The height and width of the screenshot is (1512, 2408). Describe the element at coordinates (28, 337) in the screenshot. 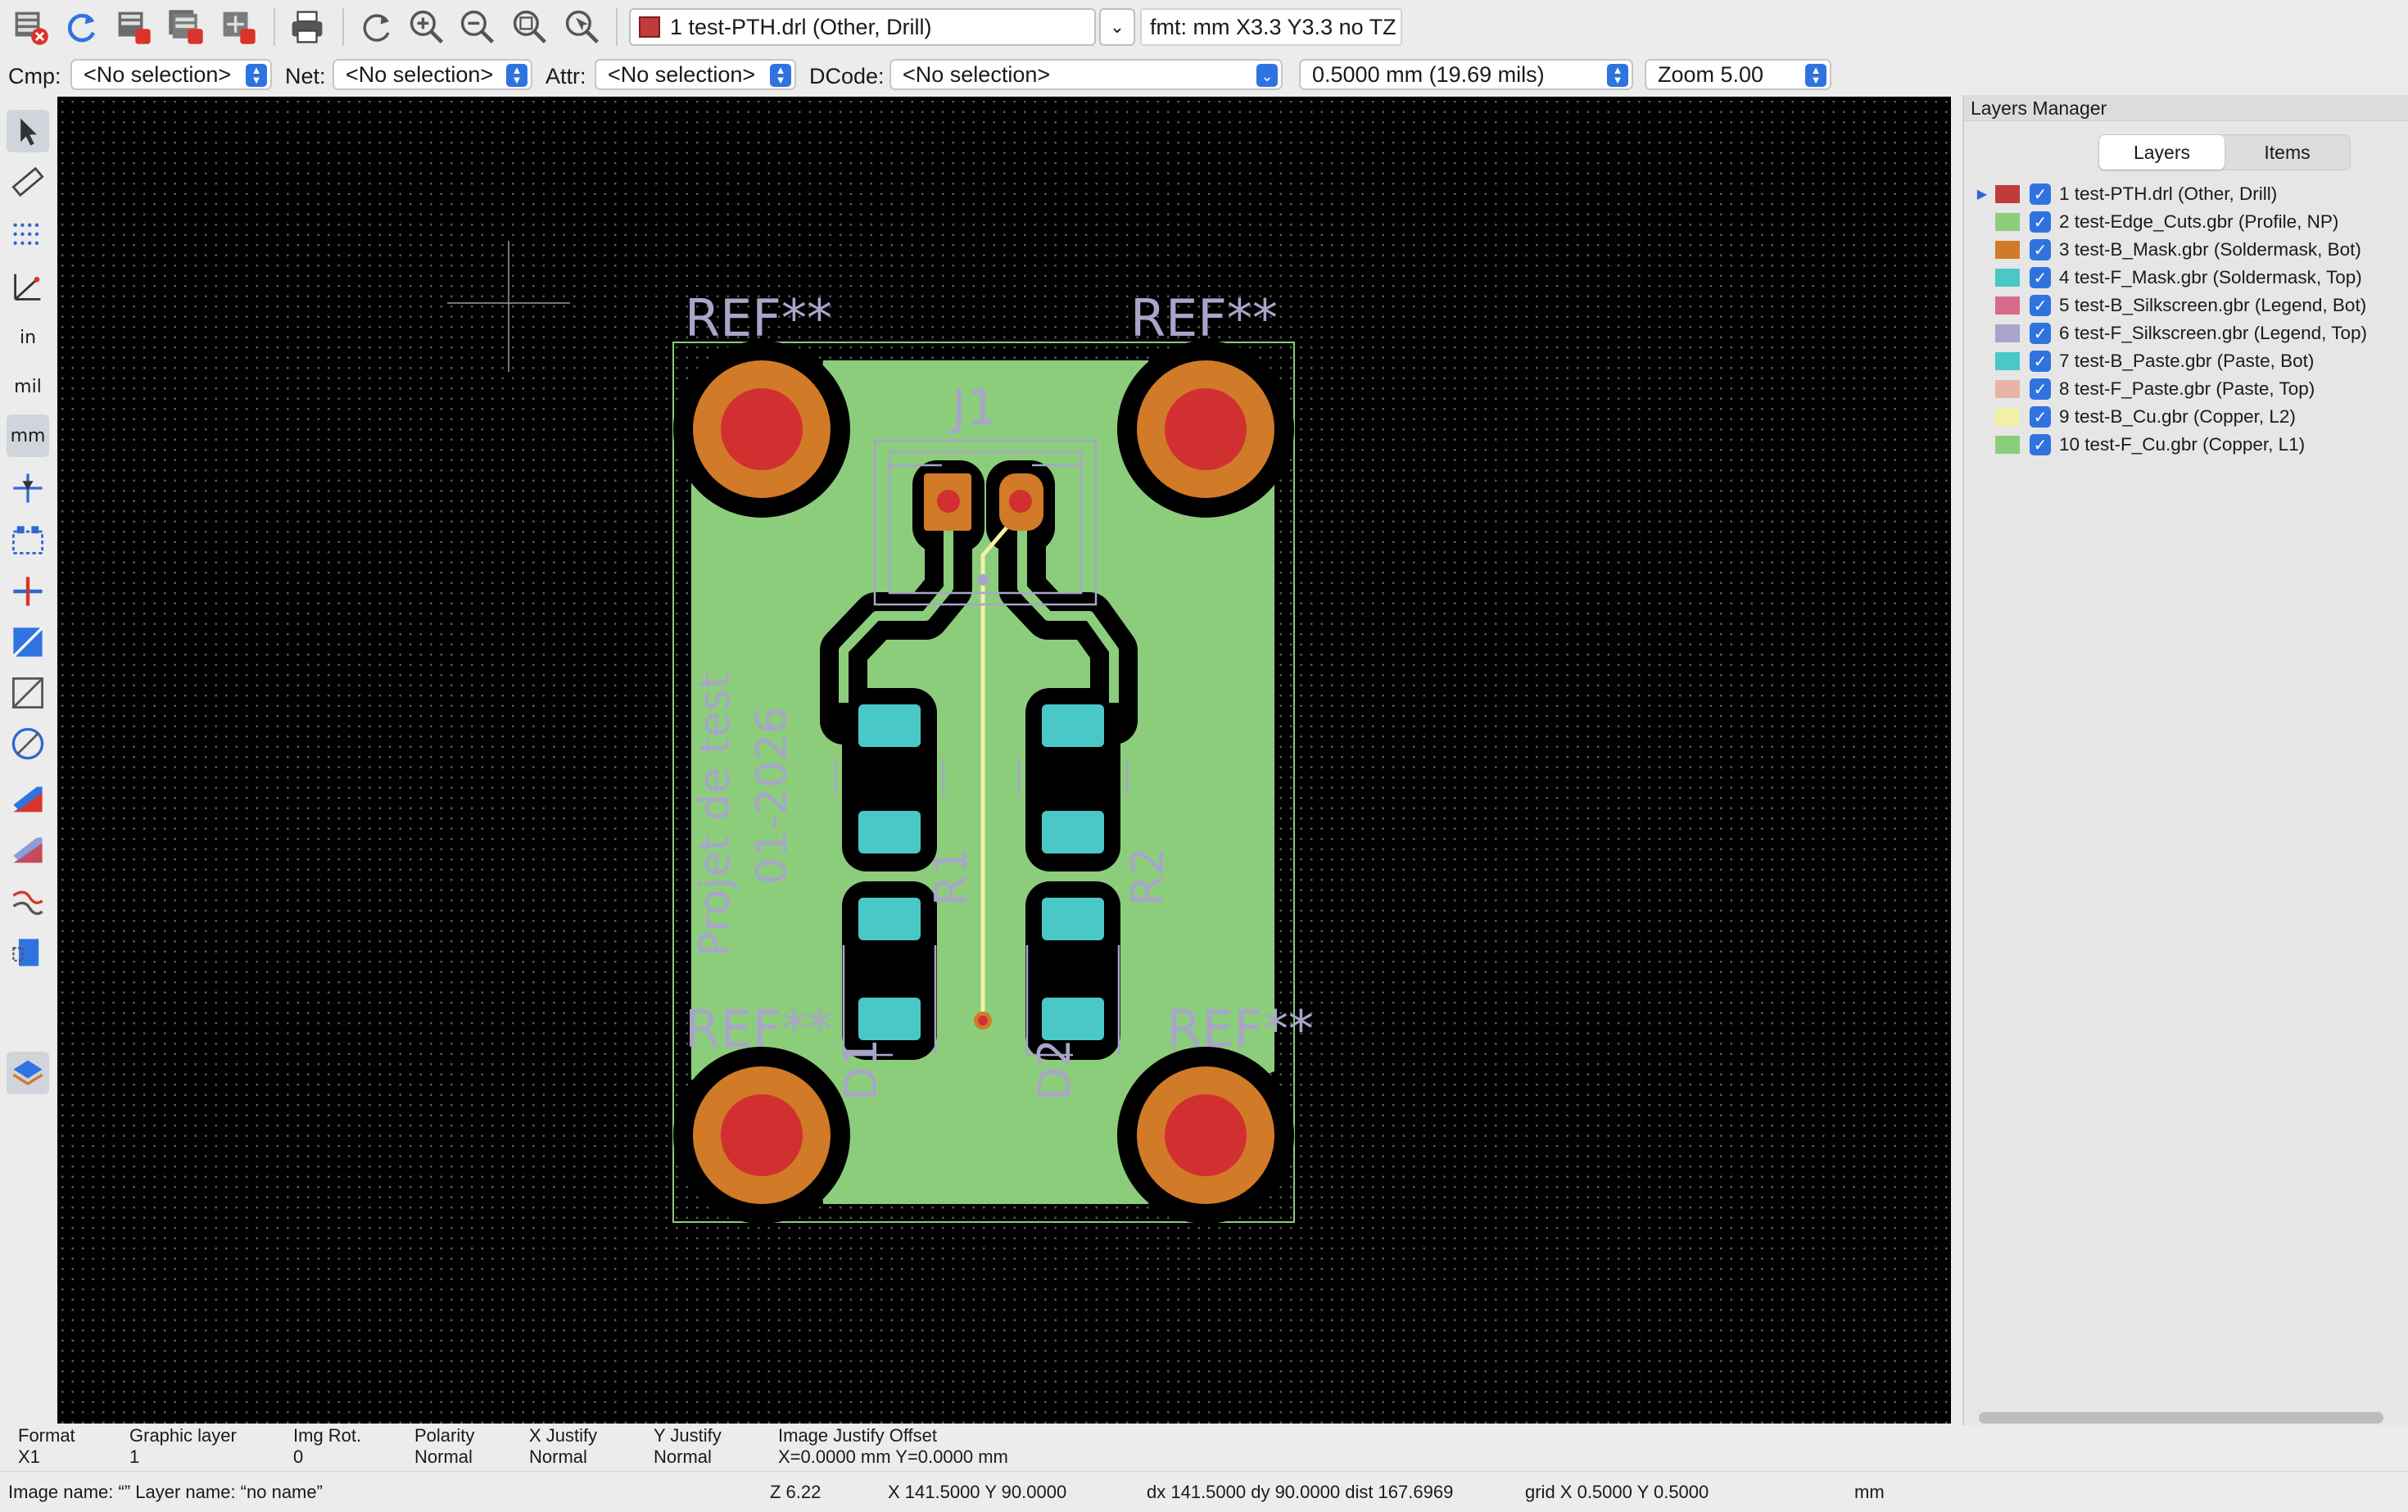

I see `inches-icon: in` at that location.